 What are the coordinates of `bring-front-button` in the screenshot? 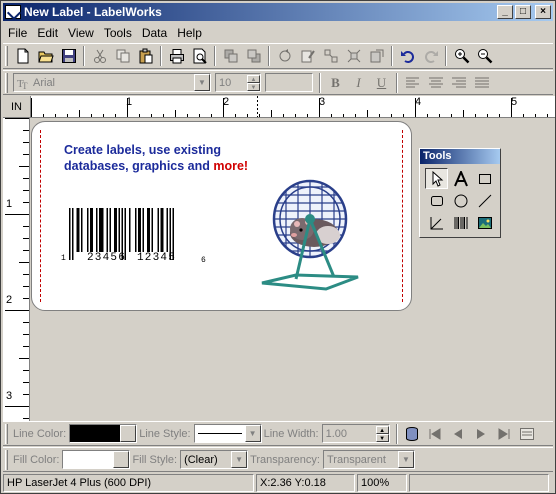 It's located at (230, 56).